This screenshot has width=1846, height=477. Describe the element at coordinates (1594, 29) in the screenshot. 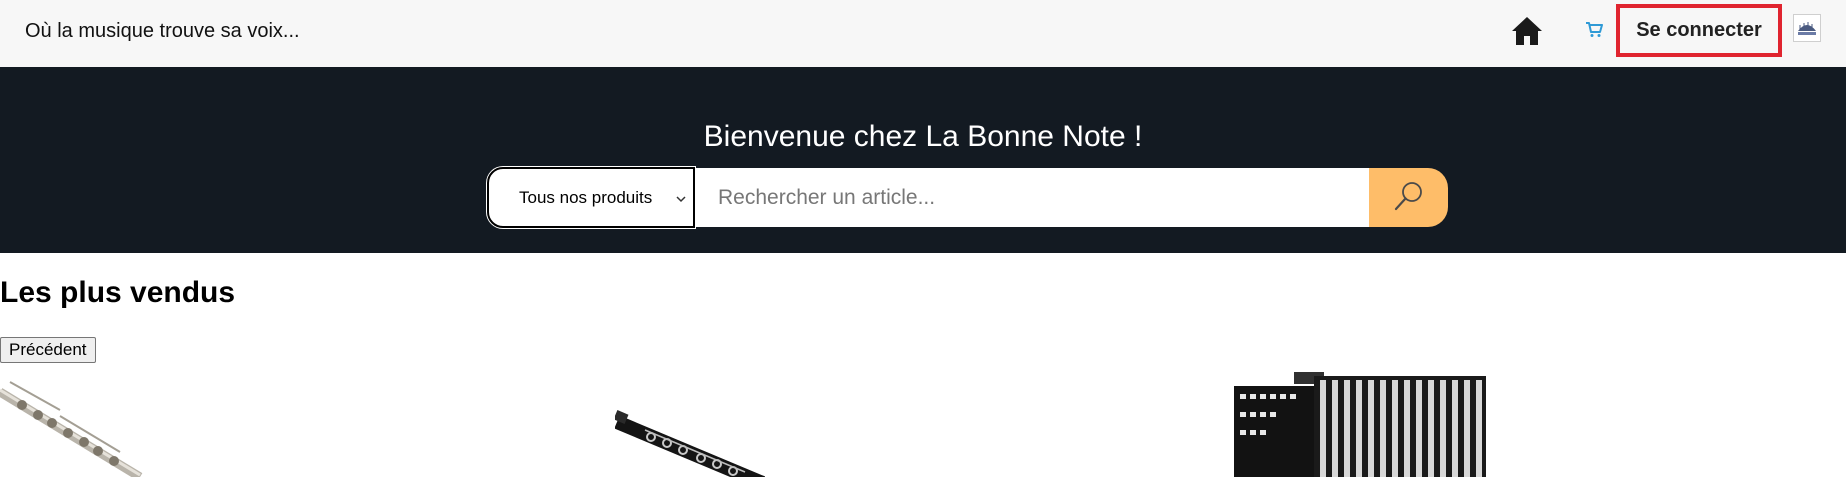

I see `cart-icon` at that location.